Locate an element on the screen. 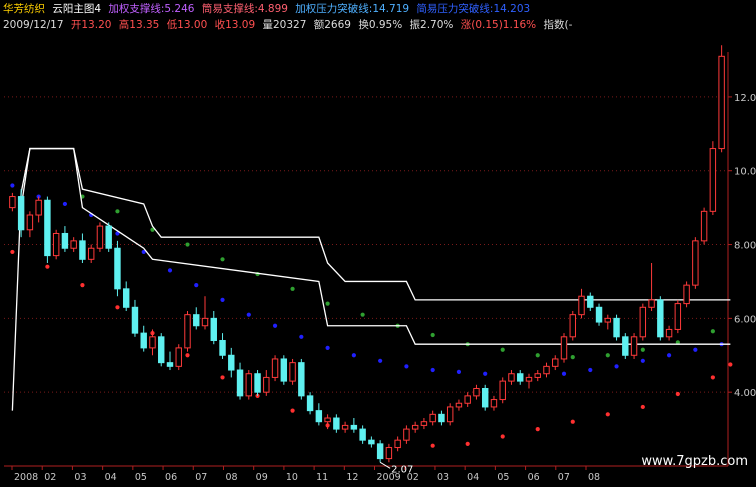 Image resolution: width=756 pixels, height=487 pixels. x-tick-label: 11 is located at coordinates (322, 477).